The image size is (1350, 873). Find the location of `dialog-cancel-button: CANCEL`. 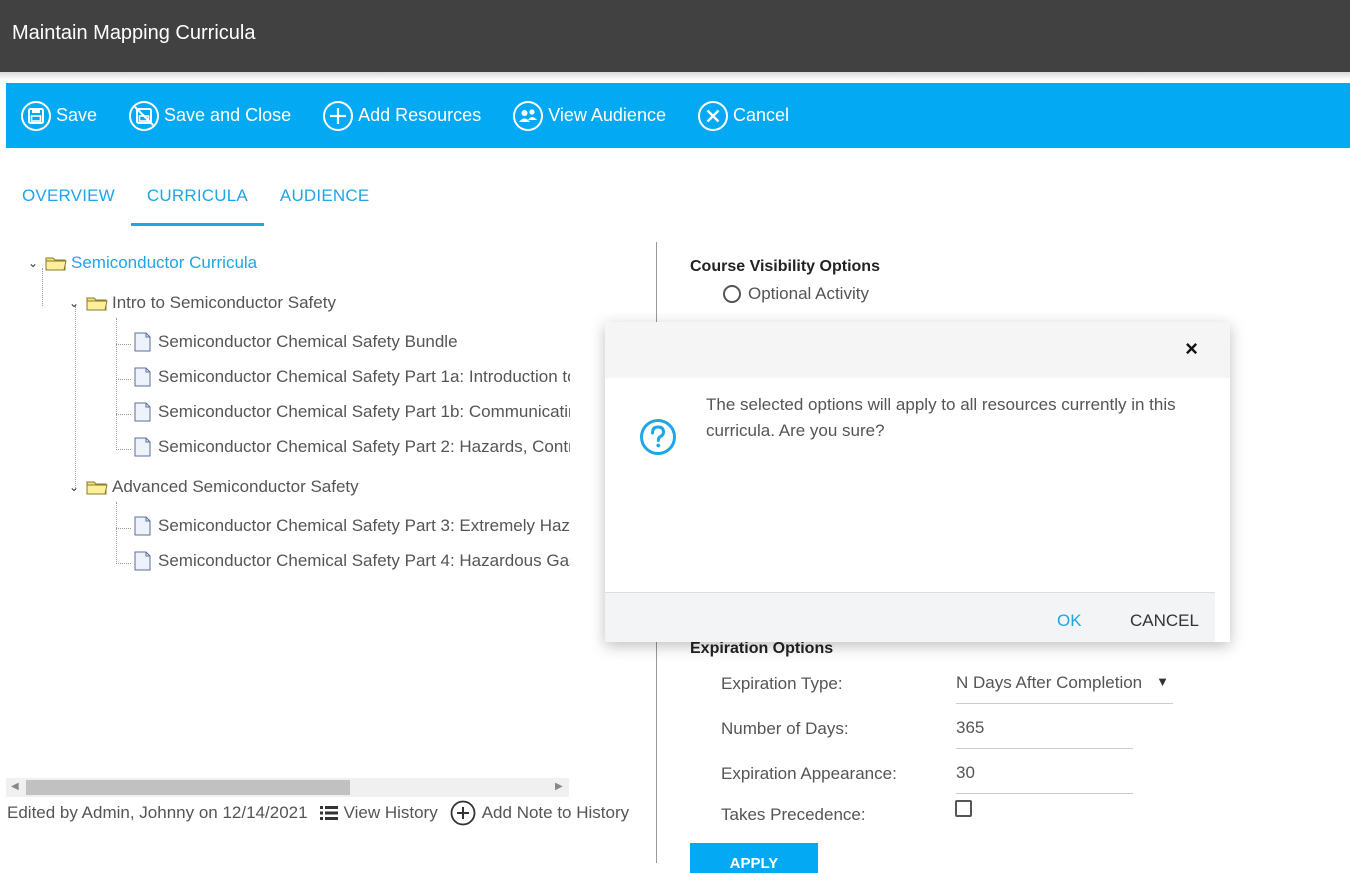

dialog-cancel-button: CANCEL is located at coordinates (1164, 621).